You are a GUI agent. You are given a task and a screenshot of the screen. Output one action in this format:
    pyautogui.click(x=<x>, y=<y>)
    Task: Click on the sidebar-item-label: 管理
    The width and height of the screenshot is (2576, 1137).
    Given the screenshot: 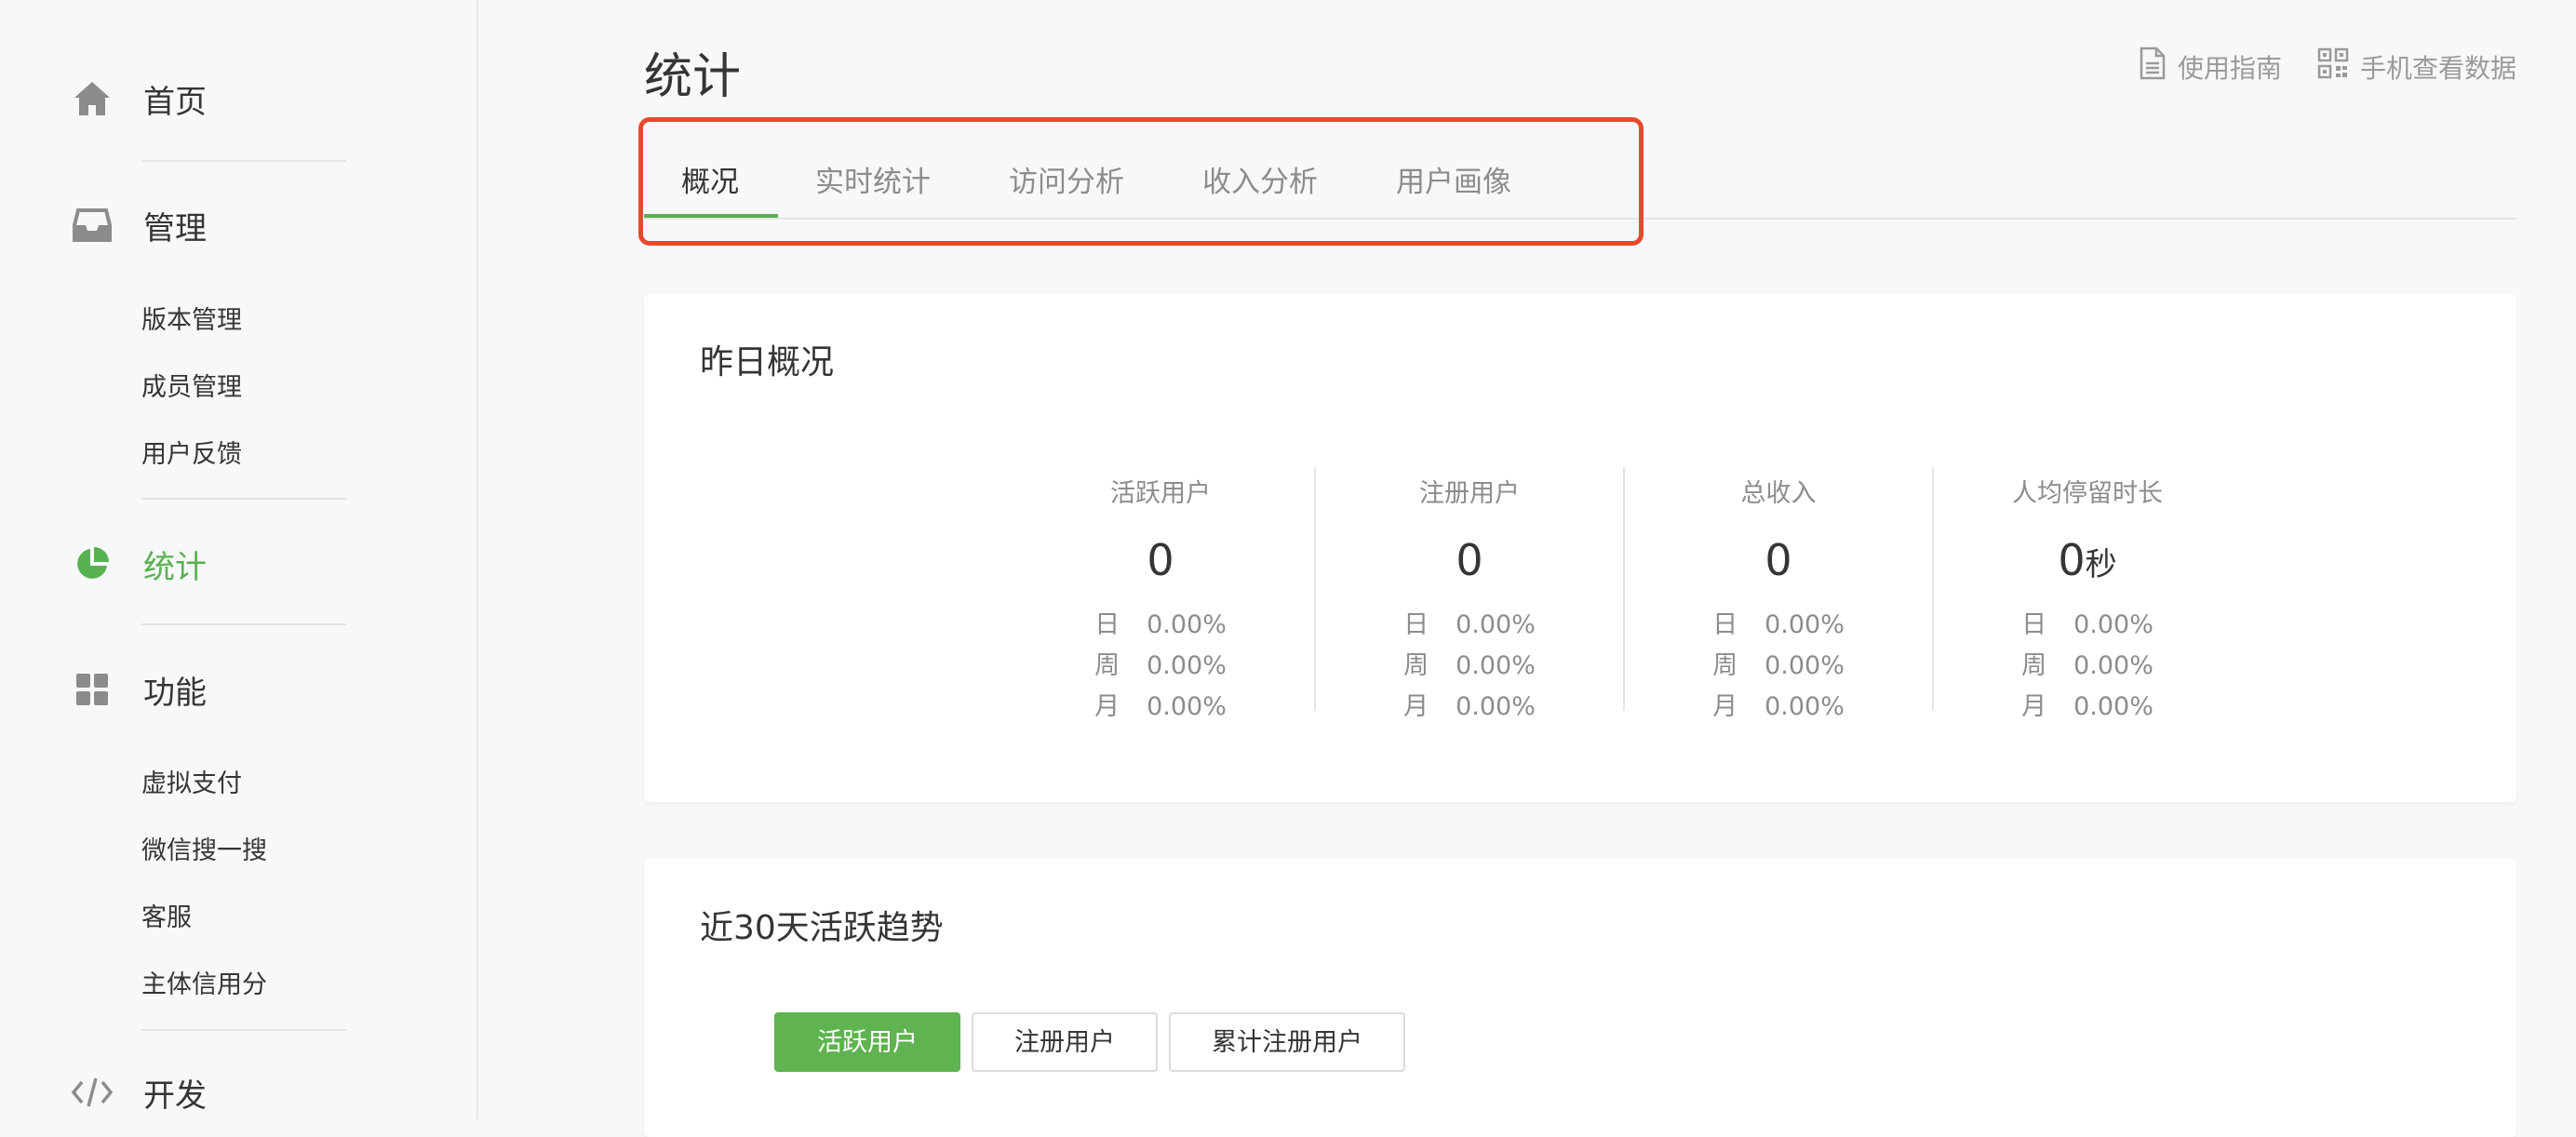 What is the action you would take?
    pyautogui.click(x=175, y=228)
    